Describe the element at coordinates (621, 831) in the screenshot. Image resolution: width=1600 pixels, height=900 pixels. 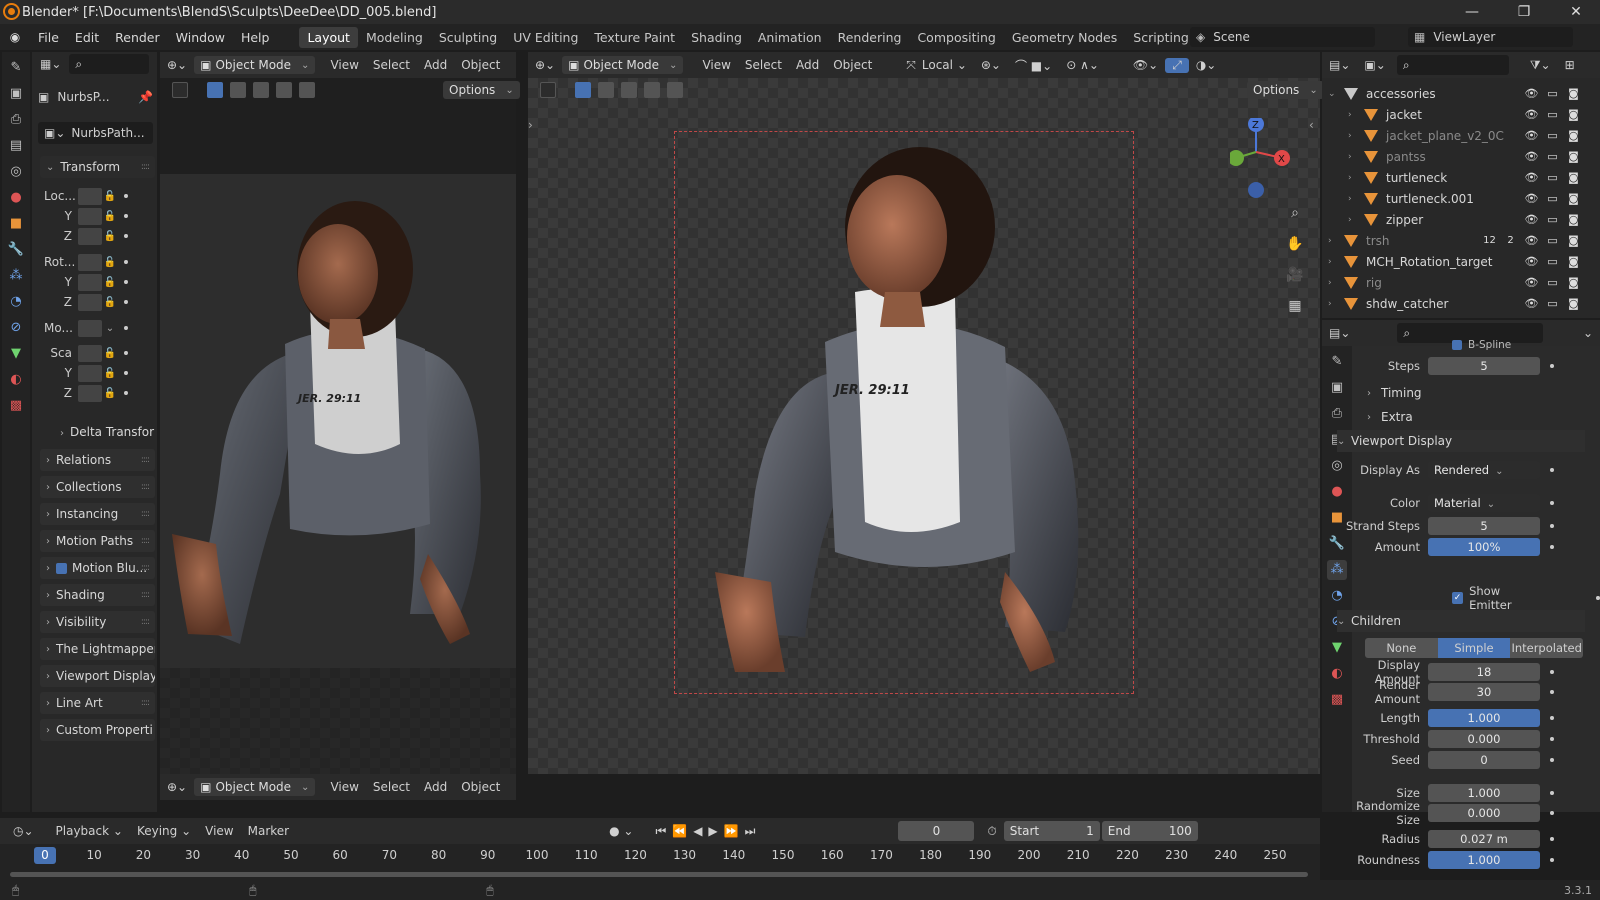
I see `record-icon: ● ⌄` at that location.